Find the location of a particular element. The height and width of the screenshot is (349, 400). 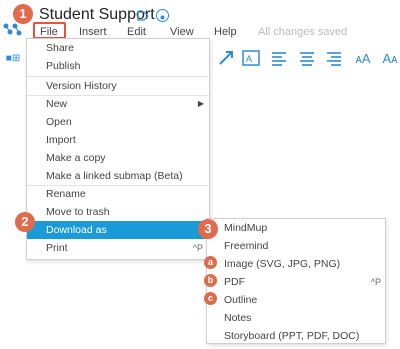

node-style-icon: ■⊞ is located at coordinates (13, 59).